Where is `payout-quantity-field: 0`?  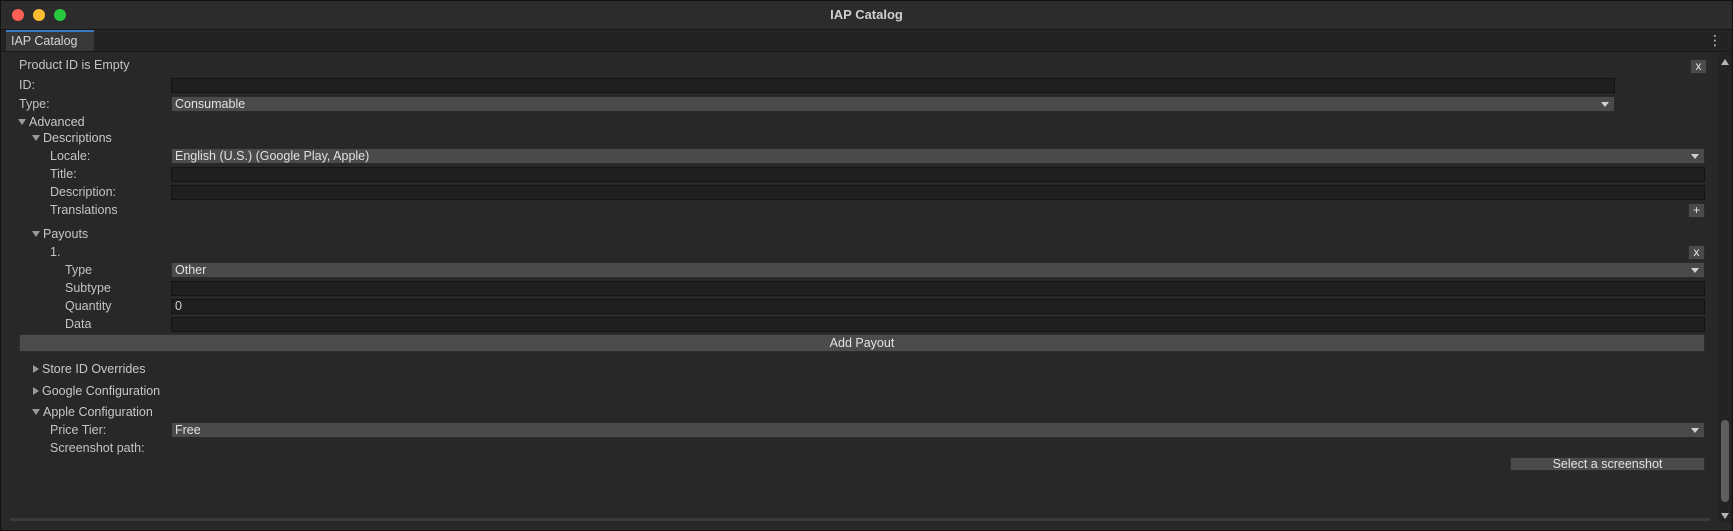 payout-quantity-field: 0 is located at coordinates (938, 306).